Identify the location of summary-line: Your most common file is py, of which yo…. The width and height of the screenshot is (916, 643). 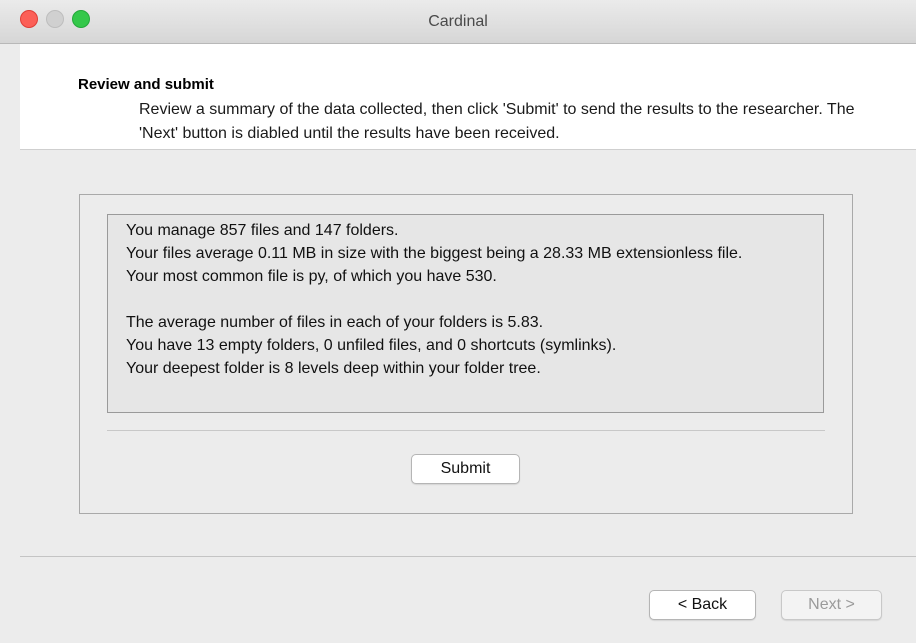
(311, 276).